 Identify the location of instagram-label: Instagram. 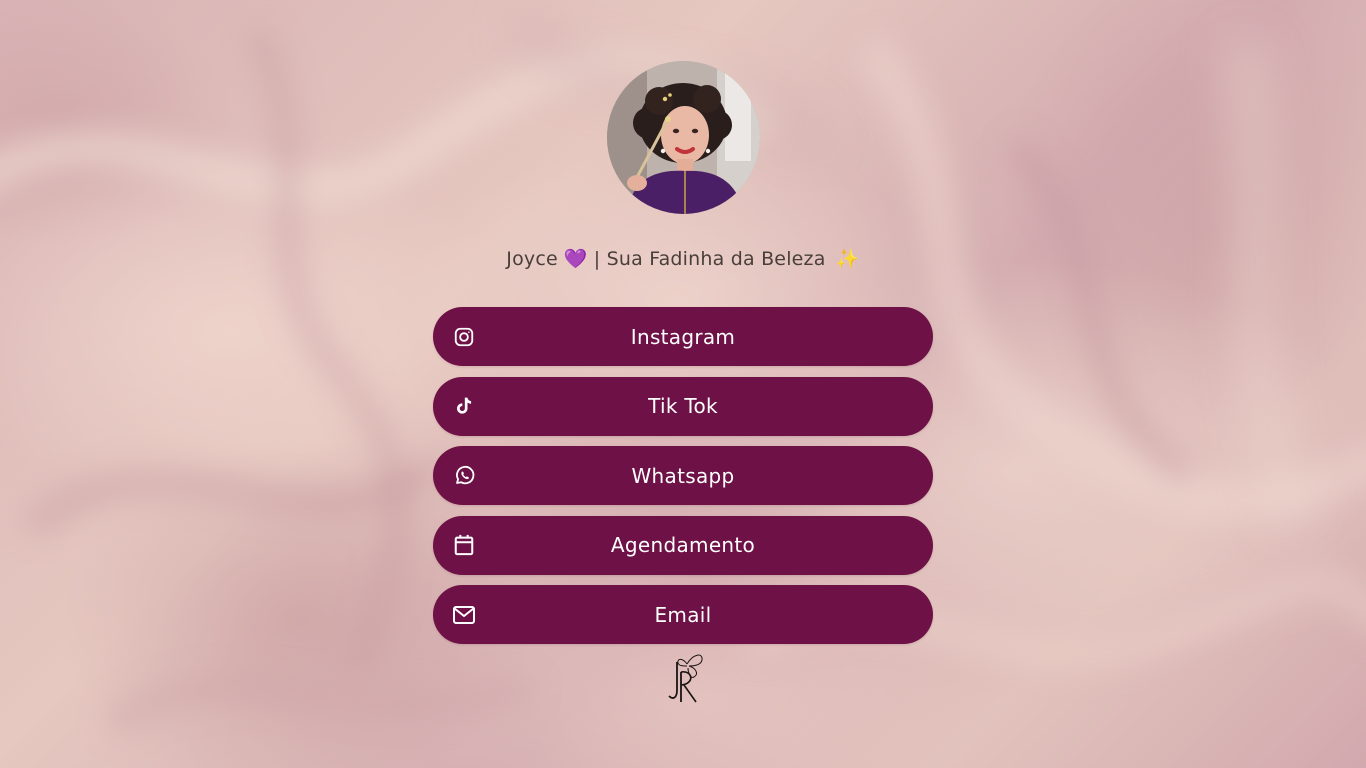
(683, 336).